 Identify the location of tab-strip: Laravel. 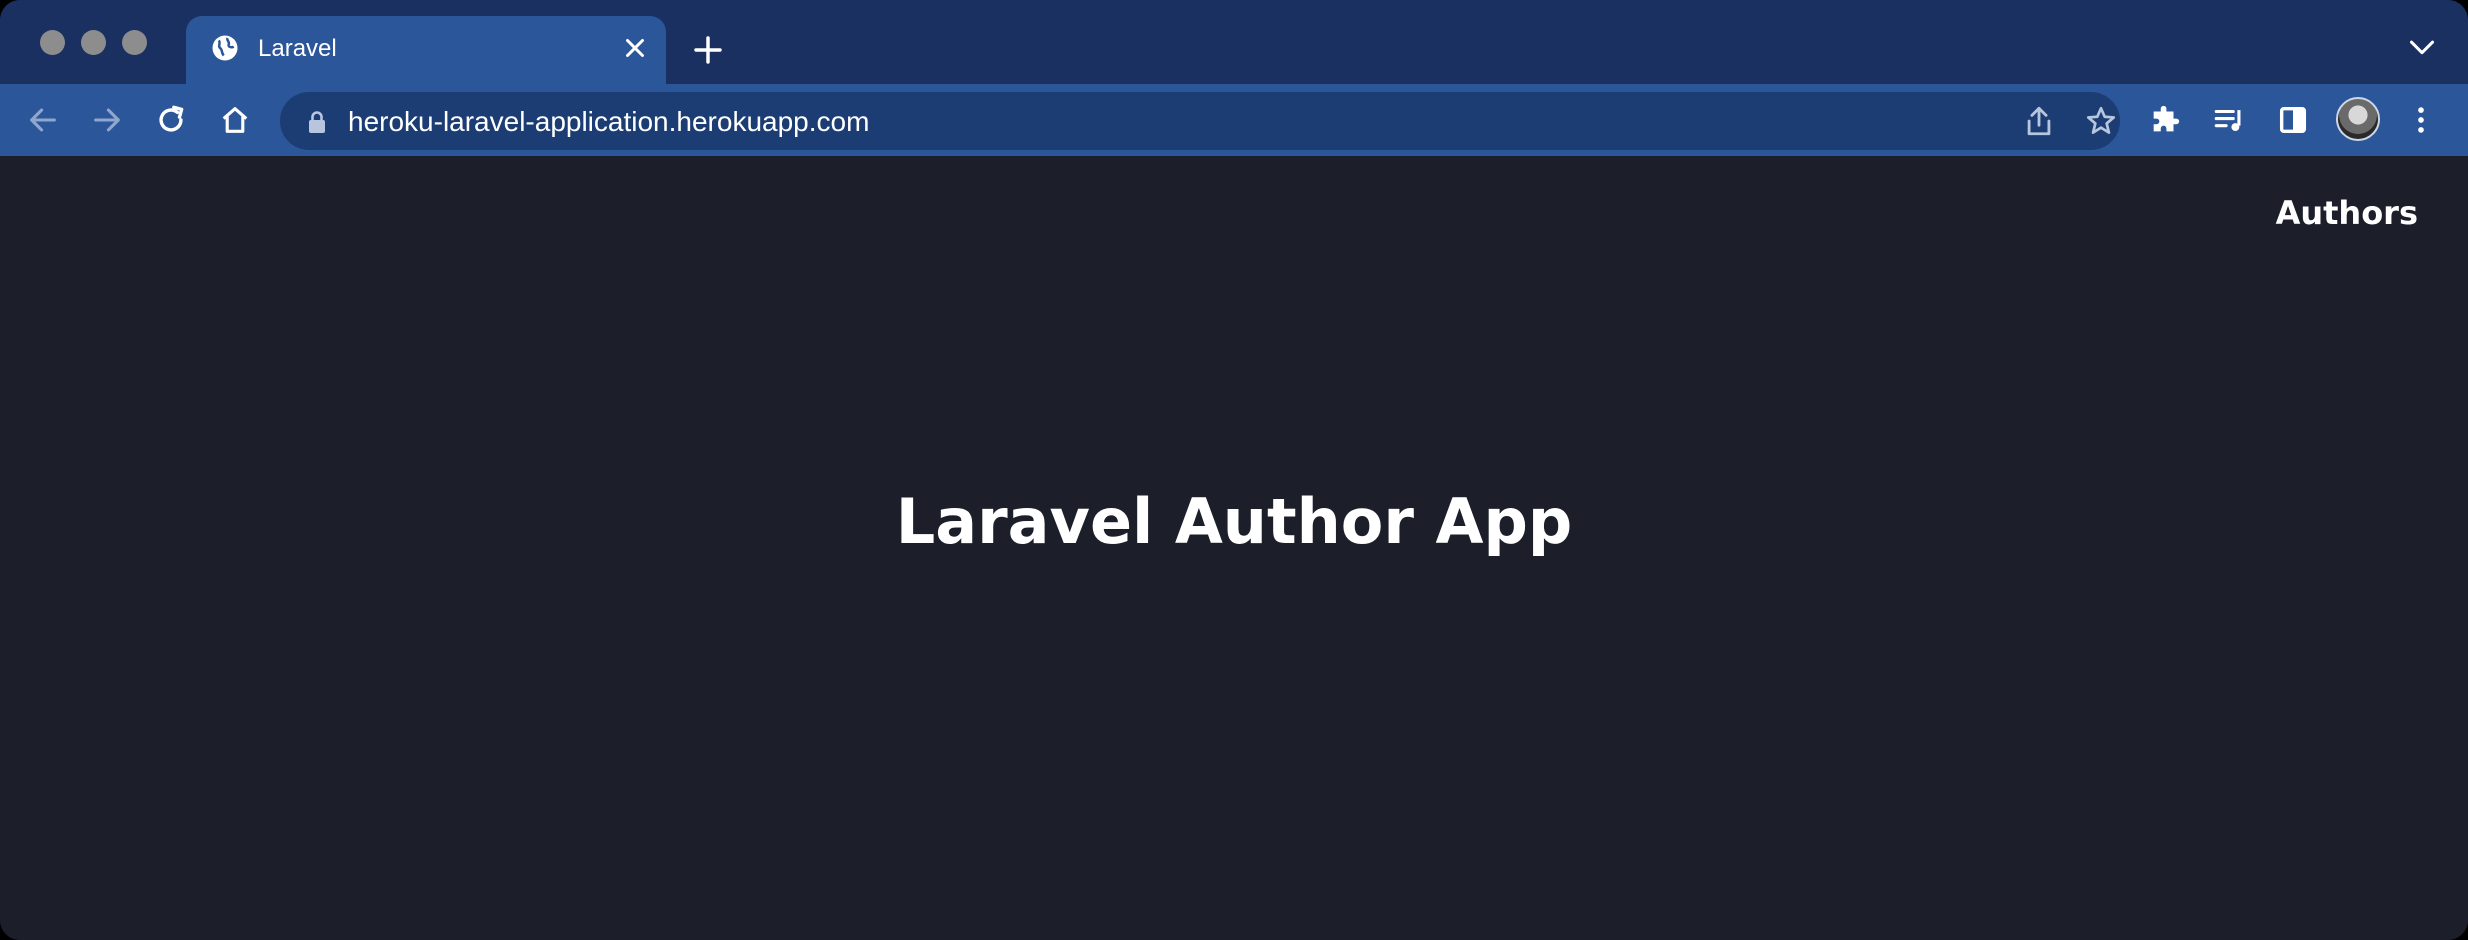
(1234, 42).